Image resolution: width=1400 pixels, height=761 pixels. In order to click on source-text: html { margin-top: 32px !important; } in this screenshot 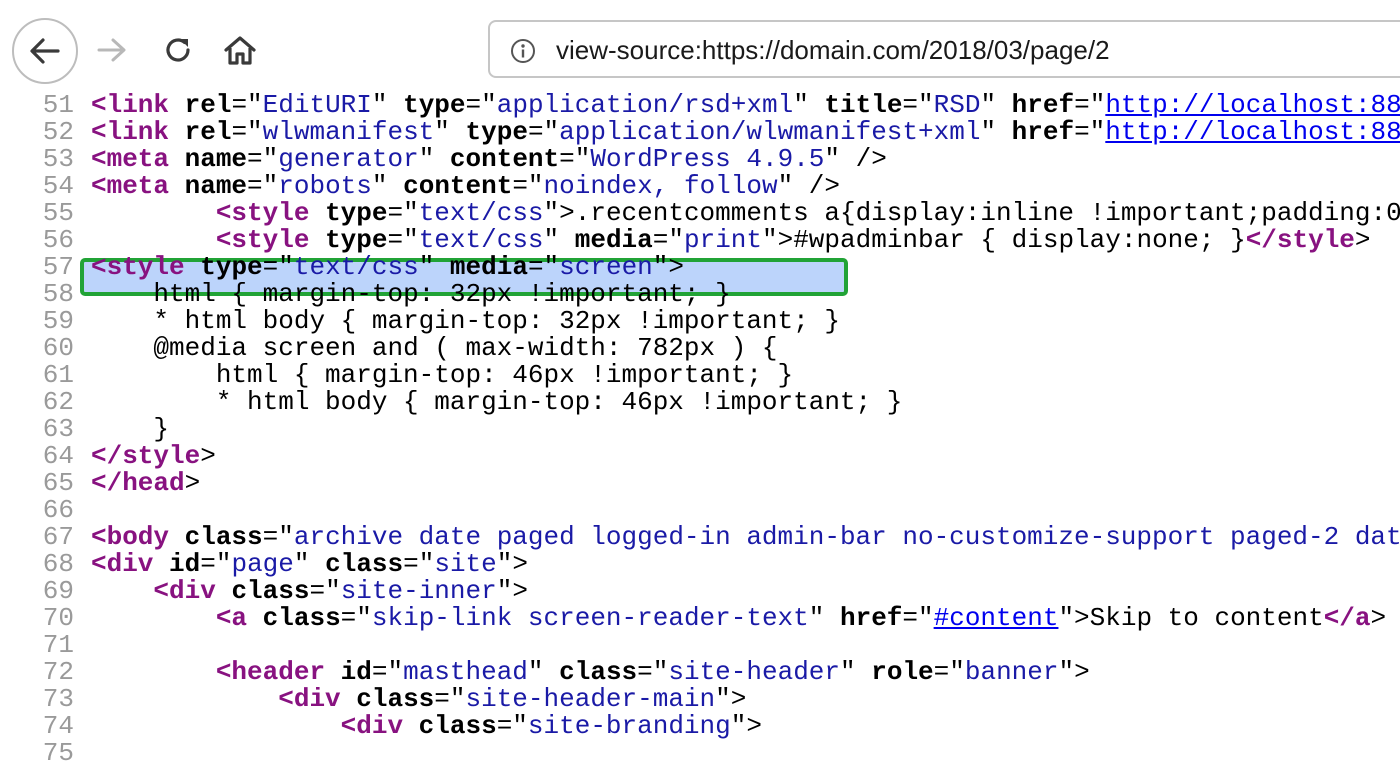, I will do `click(442, 294)`.